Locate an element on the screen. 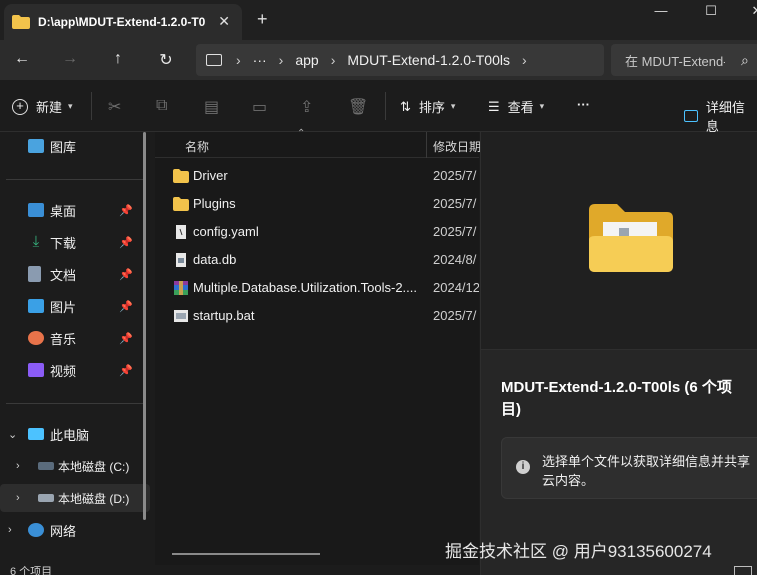  tab-close-icon: ✕ is located at coordinates (224, 21).